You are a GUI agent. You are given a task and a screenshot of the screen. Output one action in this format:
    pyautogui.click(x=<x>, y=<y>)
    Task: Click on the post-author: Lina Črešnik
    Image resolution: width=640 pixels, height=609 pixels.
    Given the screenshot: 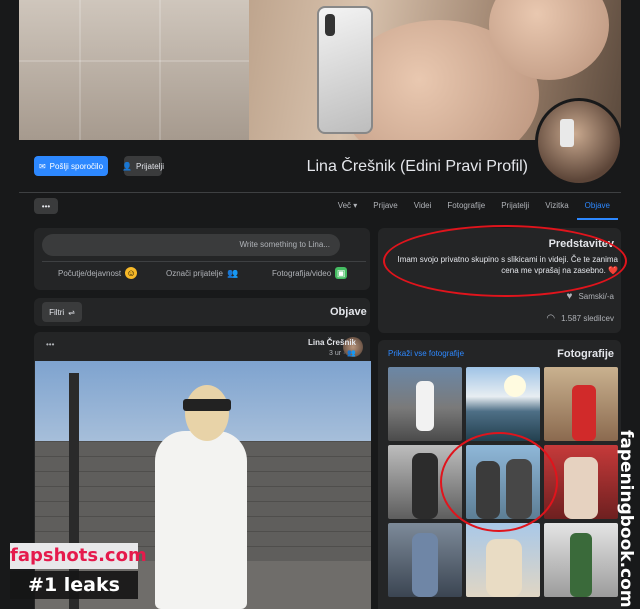 What is the action you would take?
    pyautogui.click(x=332, y=342)
    